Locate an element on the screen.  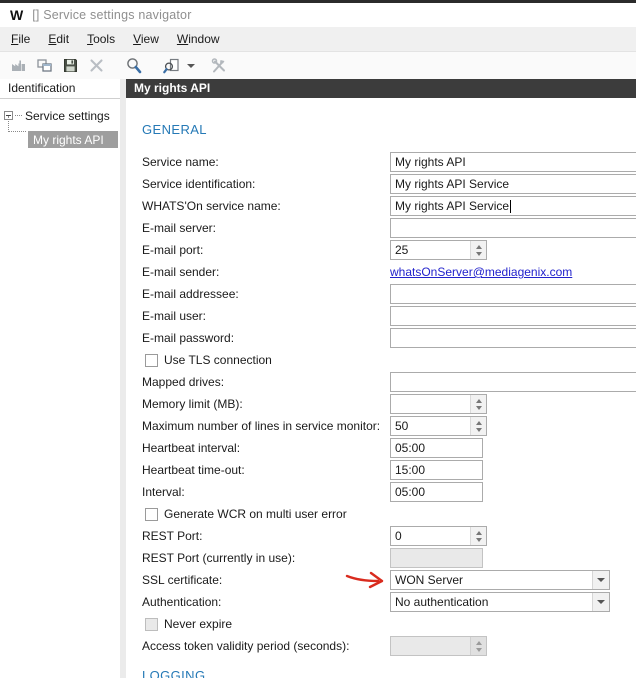
memory-limit-stepper is located at coordinates (438, 404).